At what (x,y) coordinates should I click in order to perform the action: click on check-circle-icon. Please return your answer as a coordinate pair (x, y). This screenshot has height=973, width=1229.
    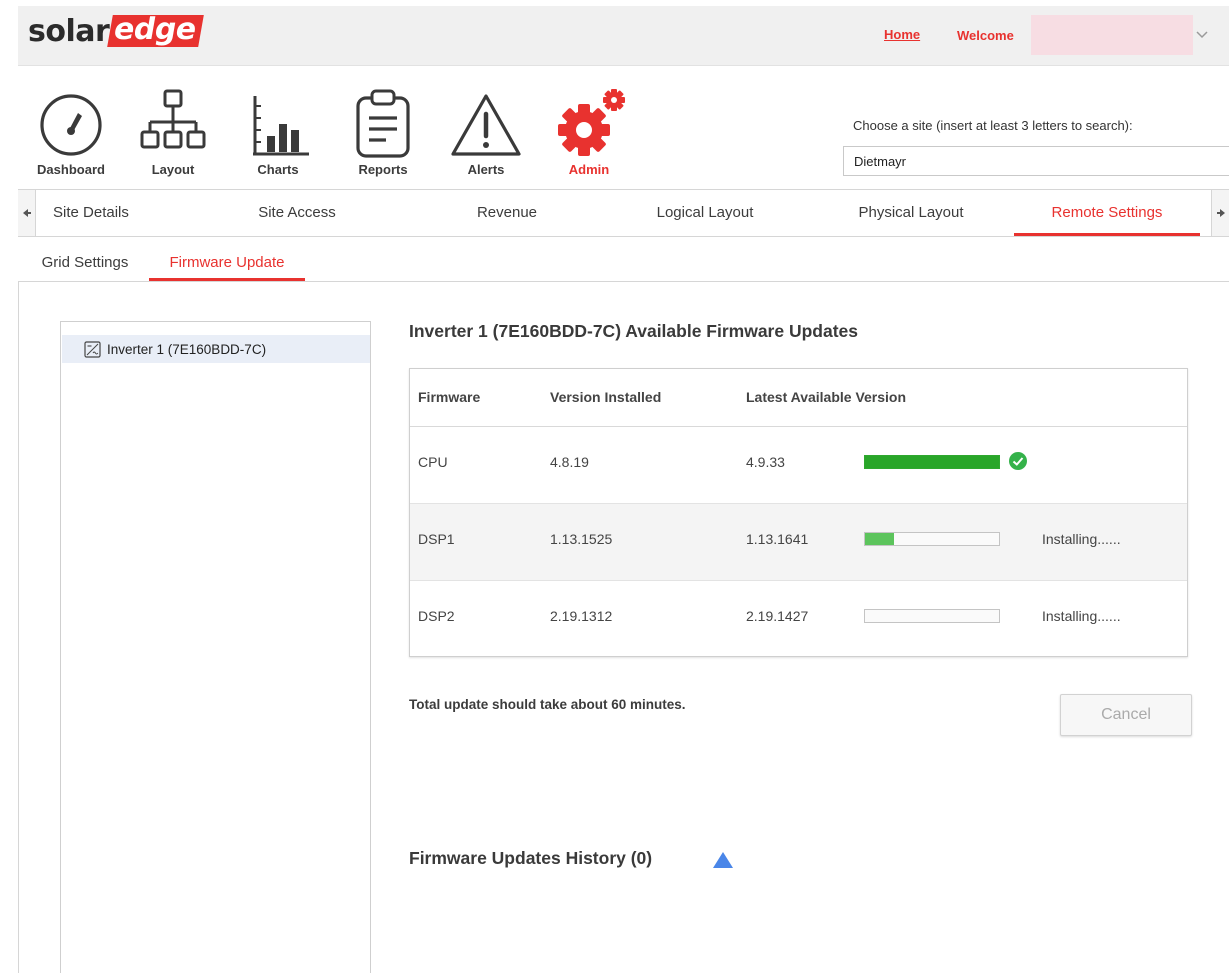
    Looking at the image, I should click on (1018, 461).